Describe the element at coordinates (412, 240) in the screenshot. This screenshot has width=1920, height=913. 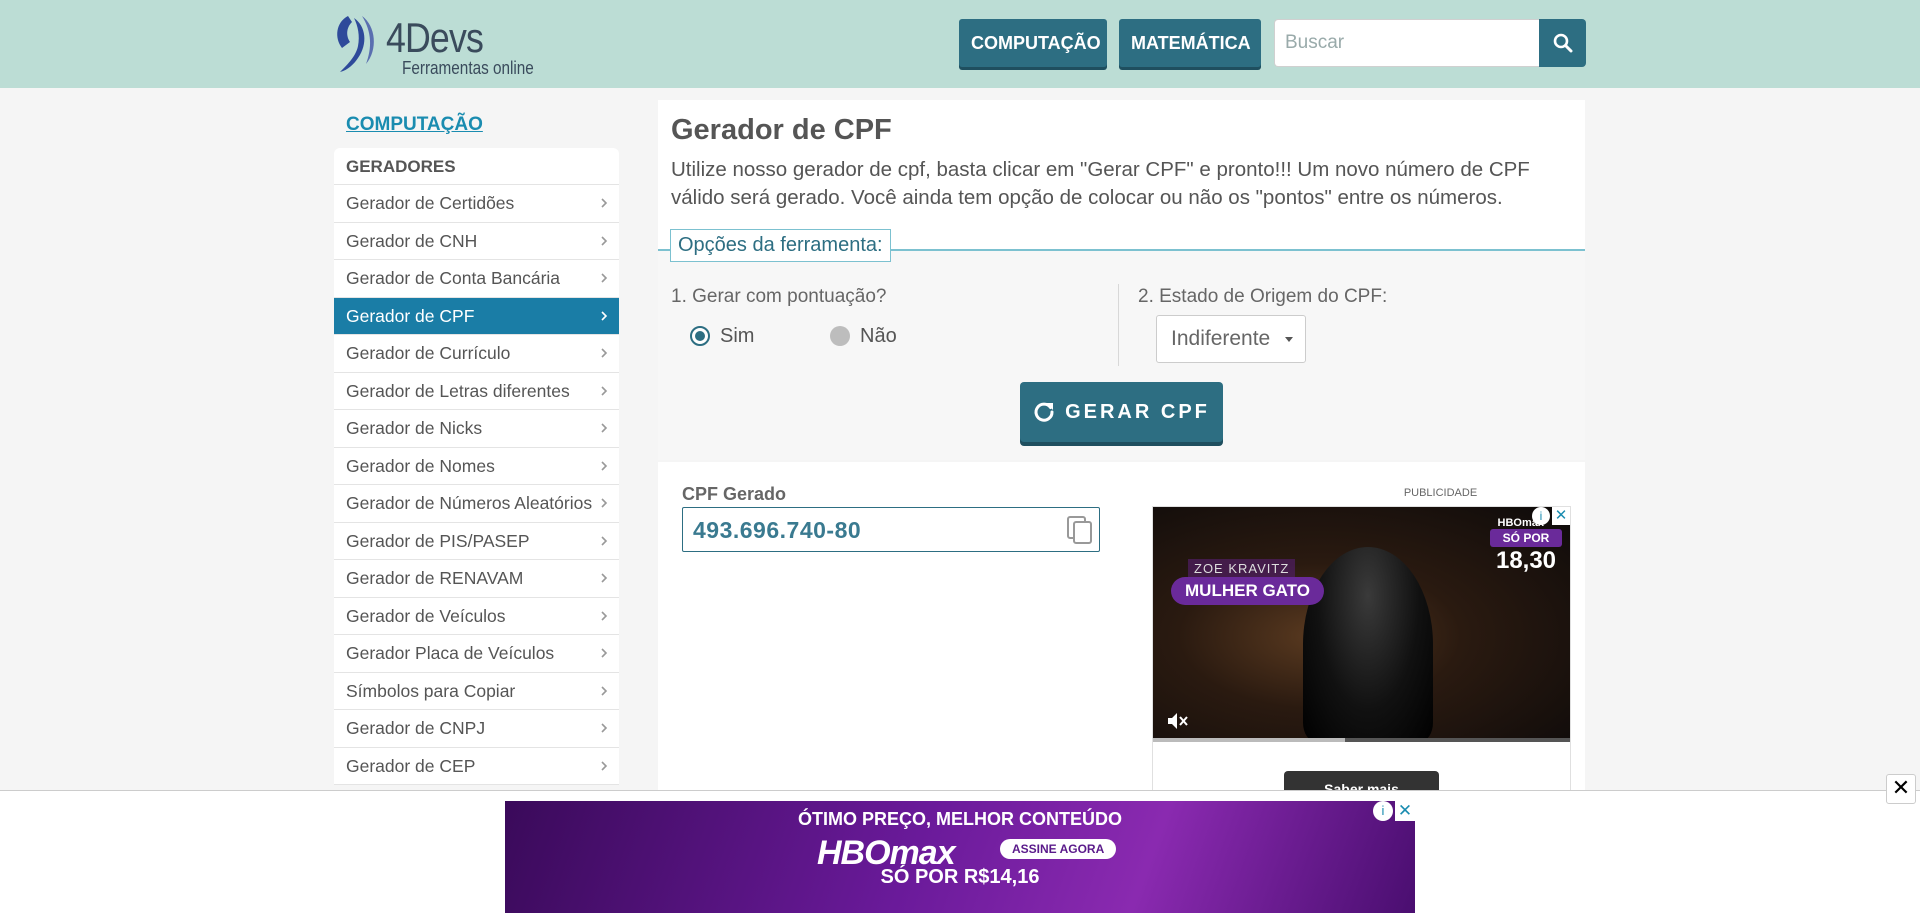
I see `sidebar-item-label: Gerador de CNH` at that location.